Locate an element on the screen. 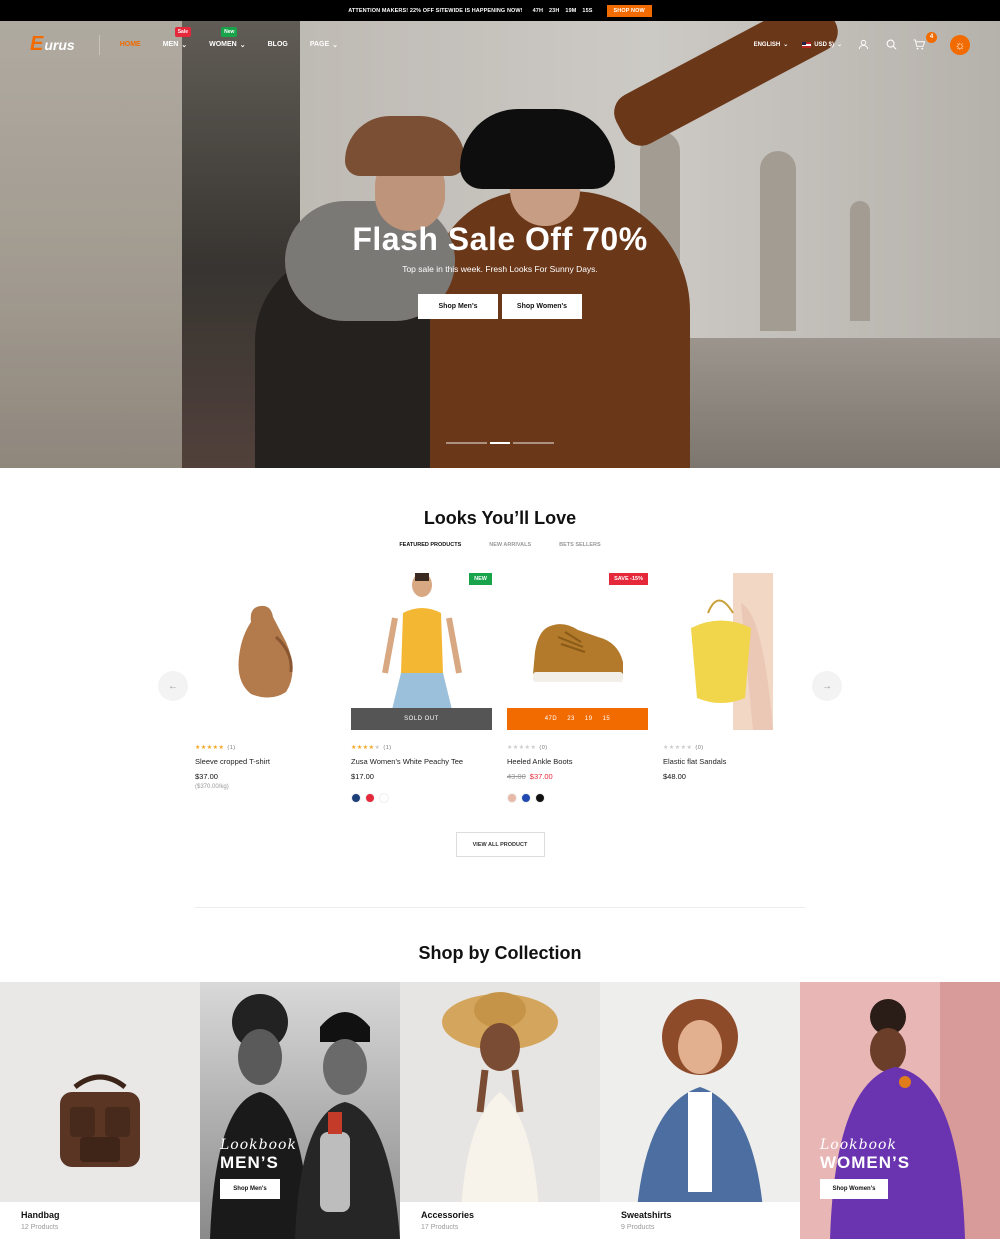 This screenshot has height=1248, width=1000. menu-item-blog: BLOG is located at coordinates (278, 44).